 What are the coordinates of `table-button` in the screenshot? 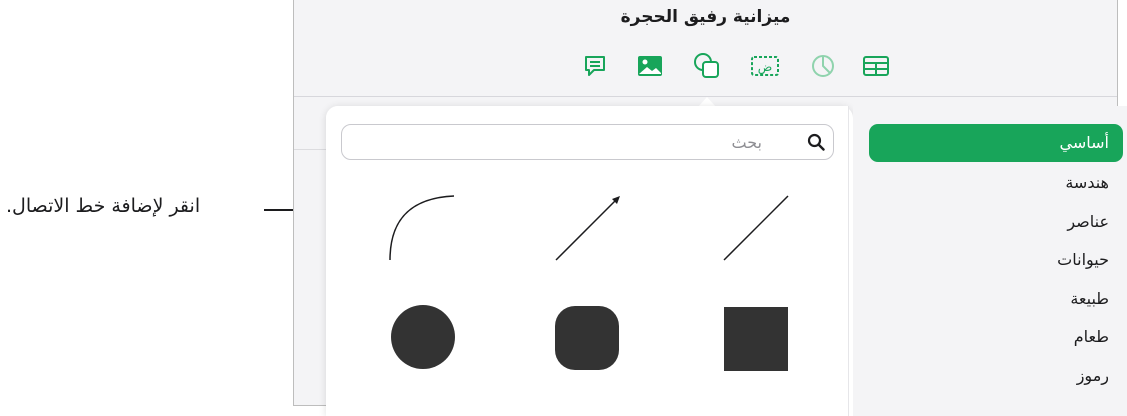 It's located at (876, 66).